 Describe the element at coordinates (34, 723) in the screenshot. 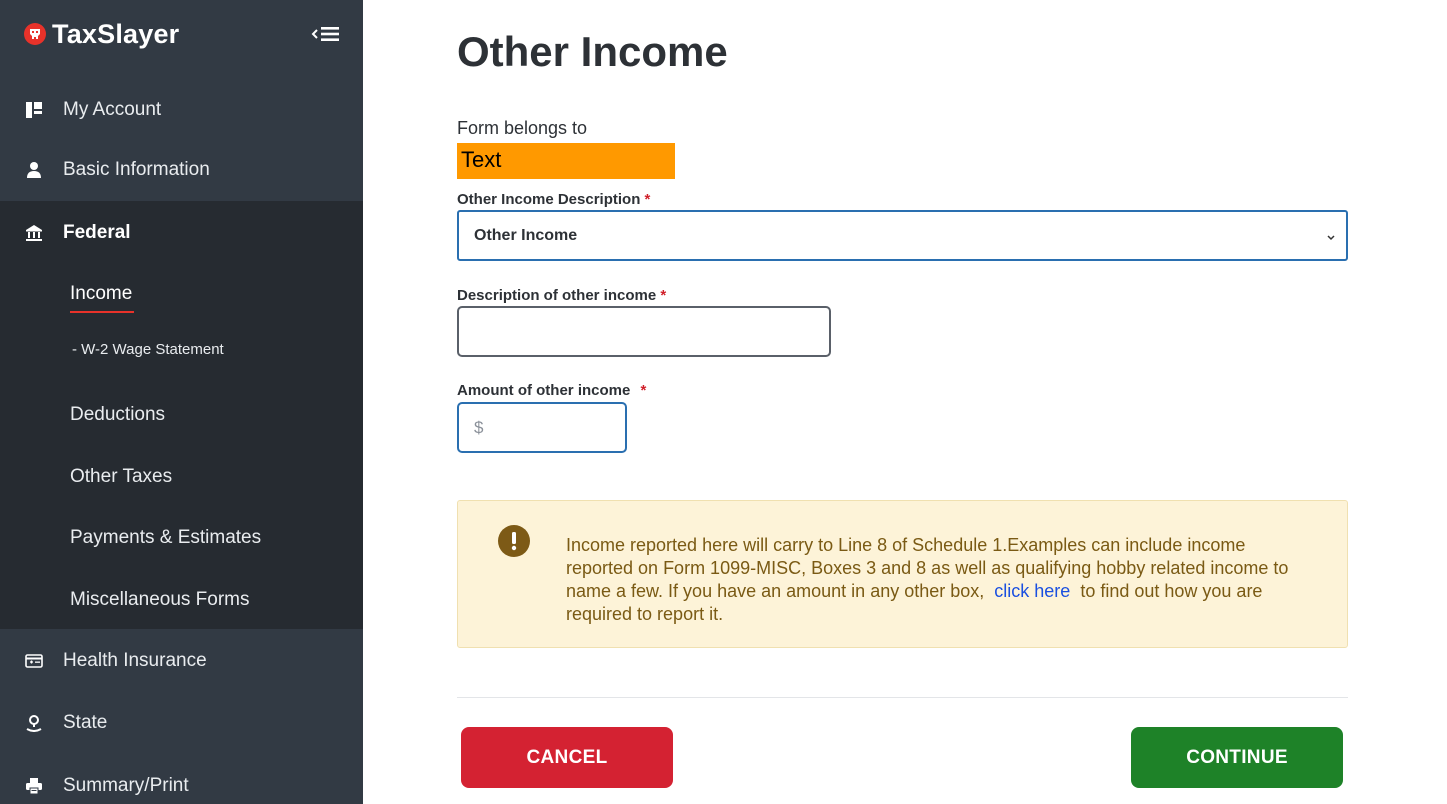

I see `location-icon` at that location.